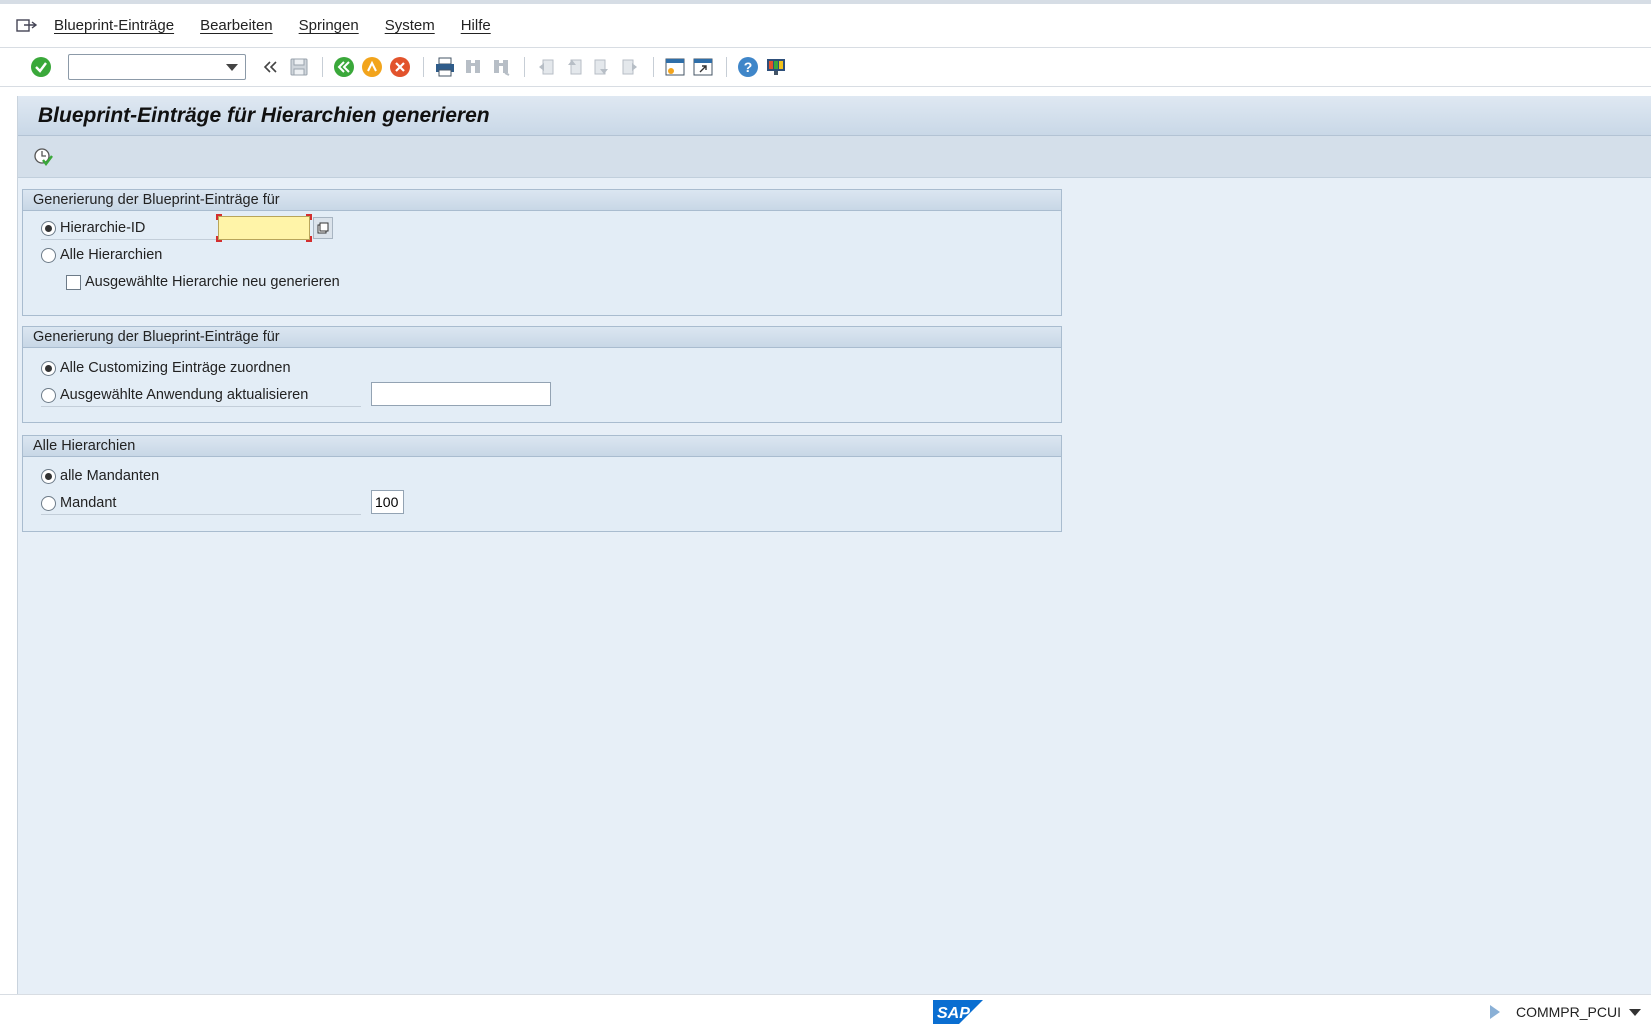 This screenshot has width=1651, height=1029. Describe the element at coordinates (73, 282) in the screenshot. I see `checkbox-regenerate` at that location.